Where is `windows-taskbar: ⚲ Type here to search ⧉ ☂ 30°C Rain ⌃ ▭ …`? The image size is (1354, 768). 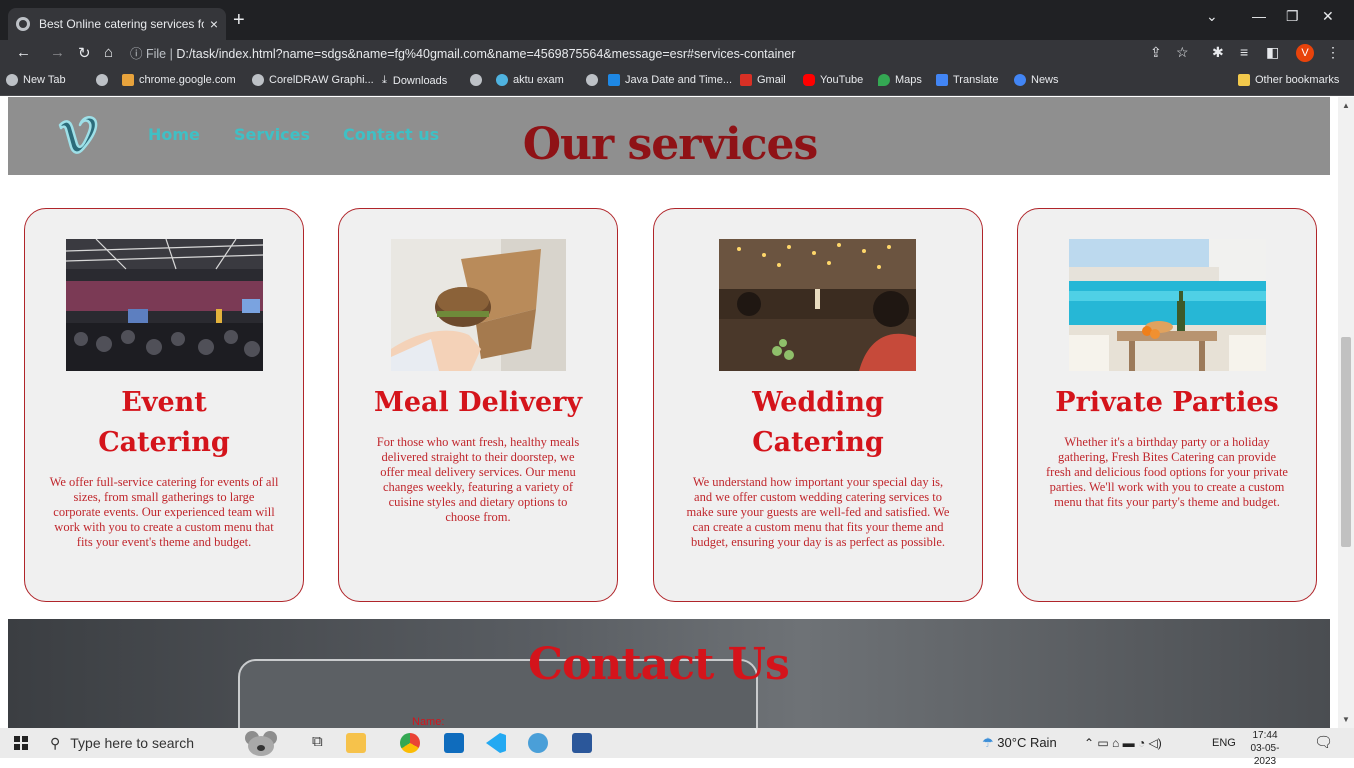
windows-taskbar: ⚲ Type here to search ⧉ ☂ 30°C Rain ⌃ ▭ … is located at coordinates (677, 747).